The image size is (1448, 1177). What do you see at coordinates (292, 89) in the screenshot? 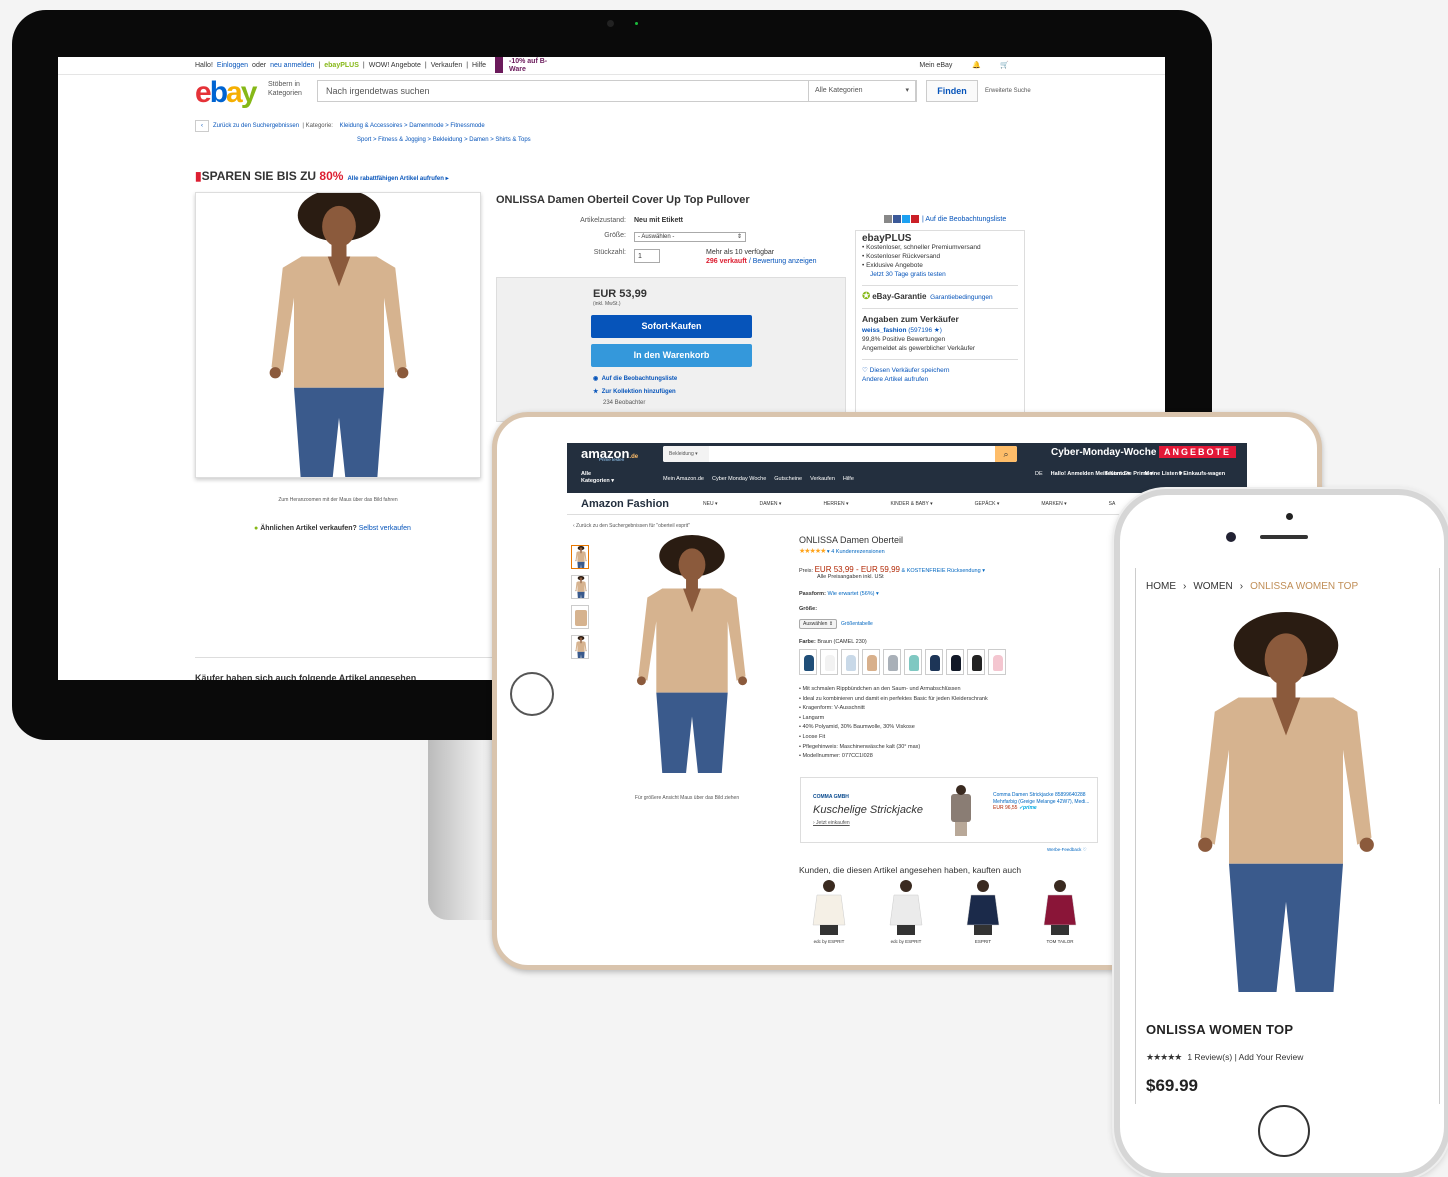
I see `browse-categories: Stöbern in Kategorien` at bounding box center [292, 89].